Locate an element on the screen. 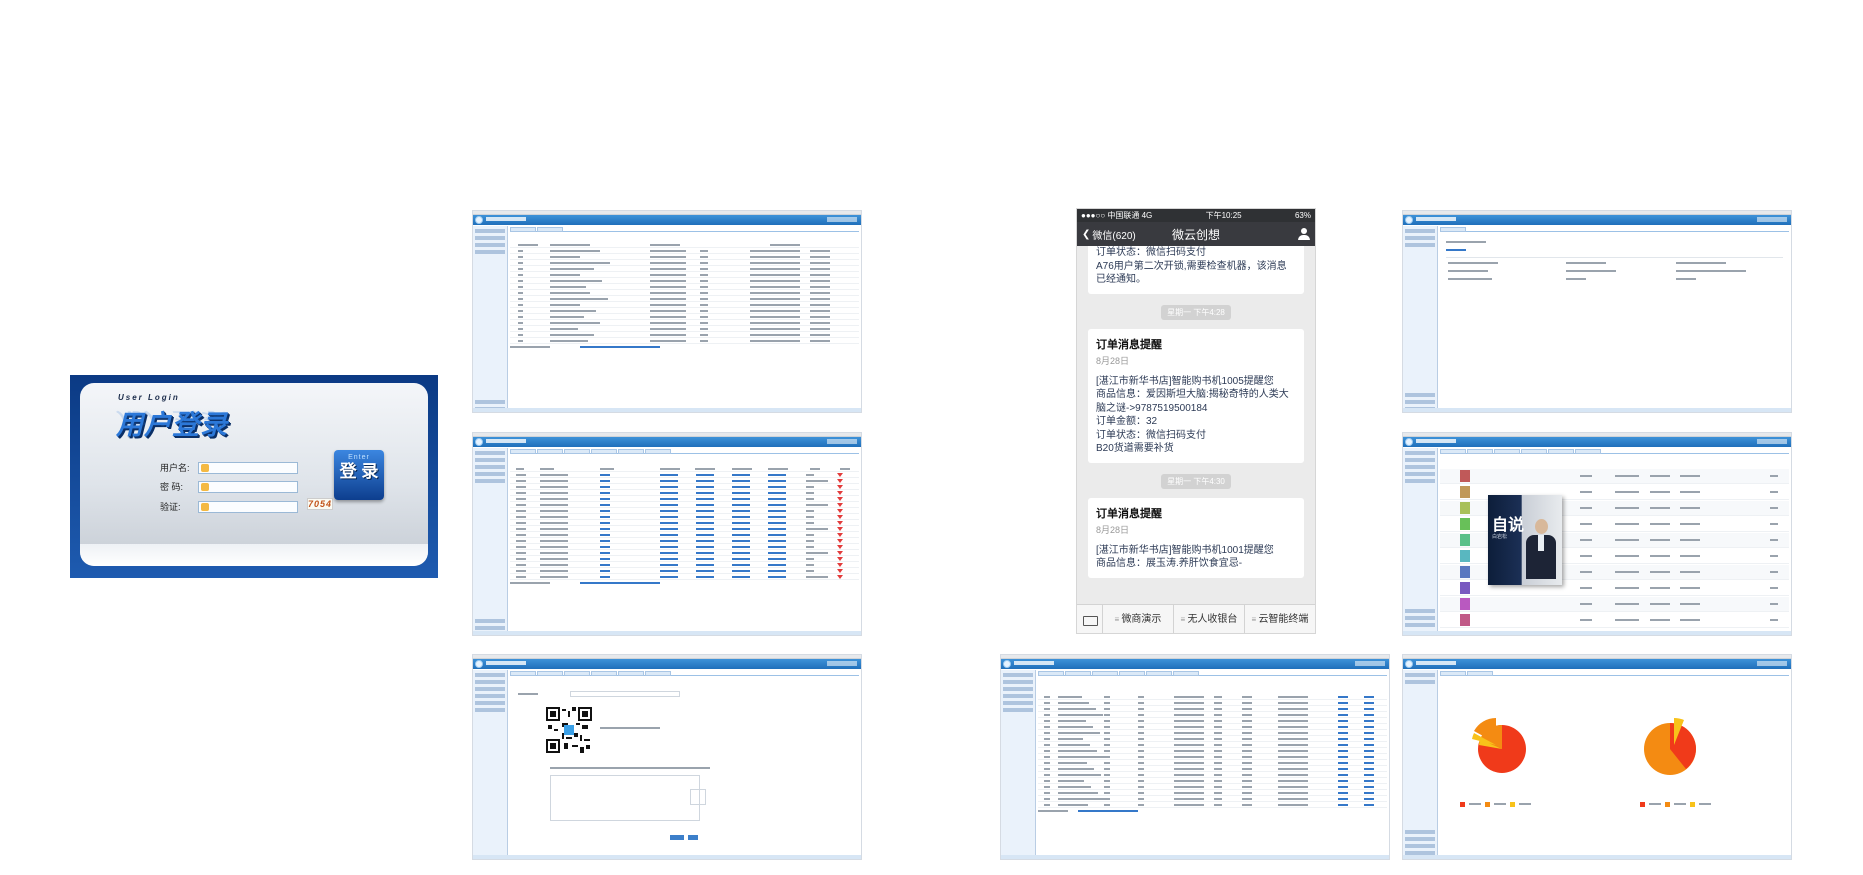 This screenshot has width=1863, height=875. message-line: [湛江市新华书店]智能购书机1001提醒您 is located at coordinates (1185, 550).